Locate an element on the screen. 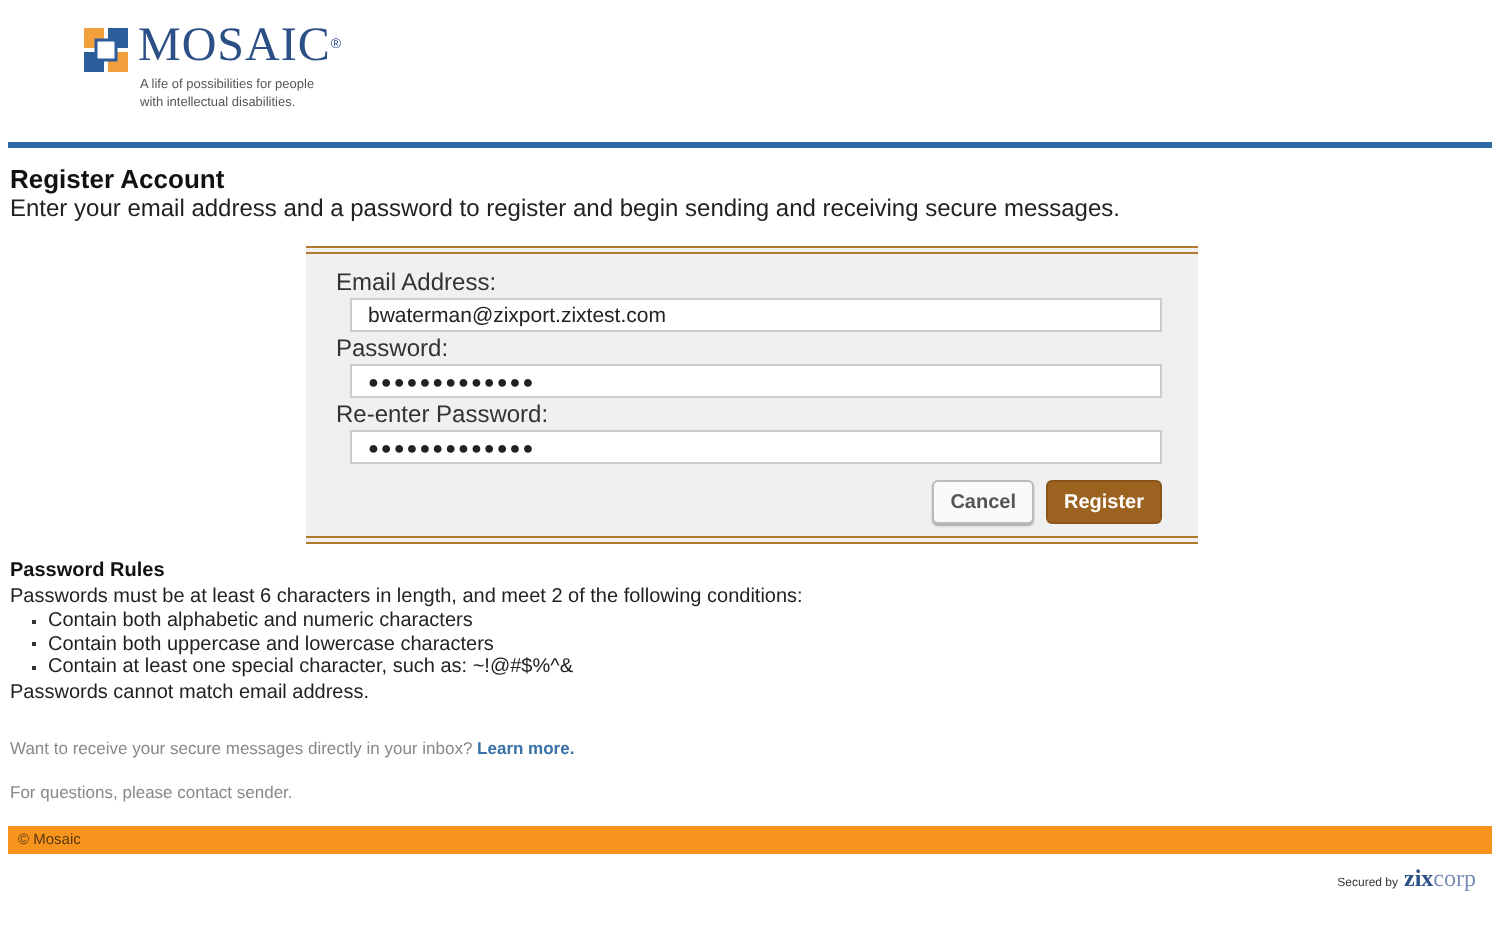  zixcorp-logo: zixcorp is located at coordinates (1440, 878).